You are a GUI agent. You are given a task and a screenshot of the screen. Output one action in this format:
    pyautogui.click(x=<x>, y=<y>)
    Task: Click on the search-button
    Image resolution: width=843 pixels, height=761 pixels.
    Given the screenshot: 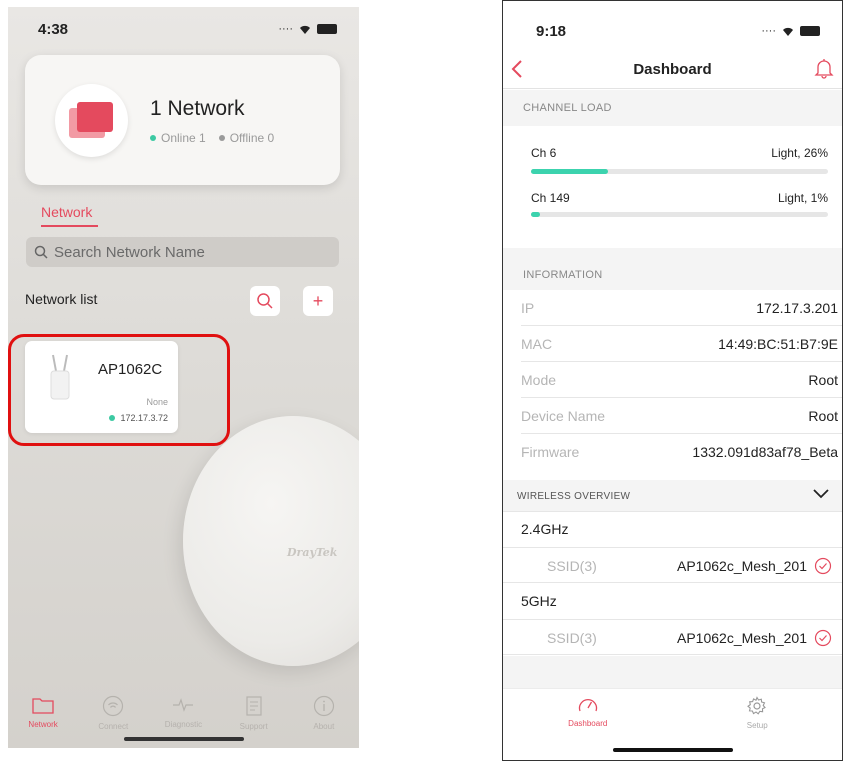 What is the action you would take?
    pyautogui.click(x=265, y=301)
    